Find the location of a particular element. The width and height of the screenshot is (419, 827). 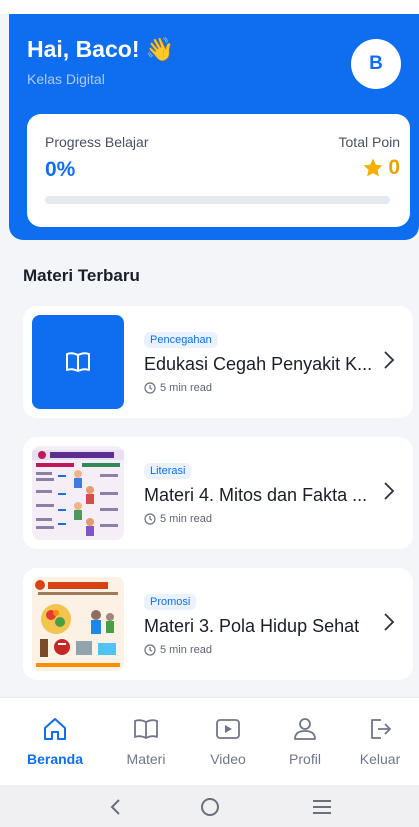

nav-item-beranda: Beranda is located at coordinates (55, 741).